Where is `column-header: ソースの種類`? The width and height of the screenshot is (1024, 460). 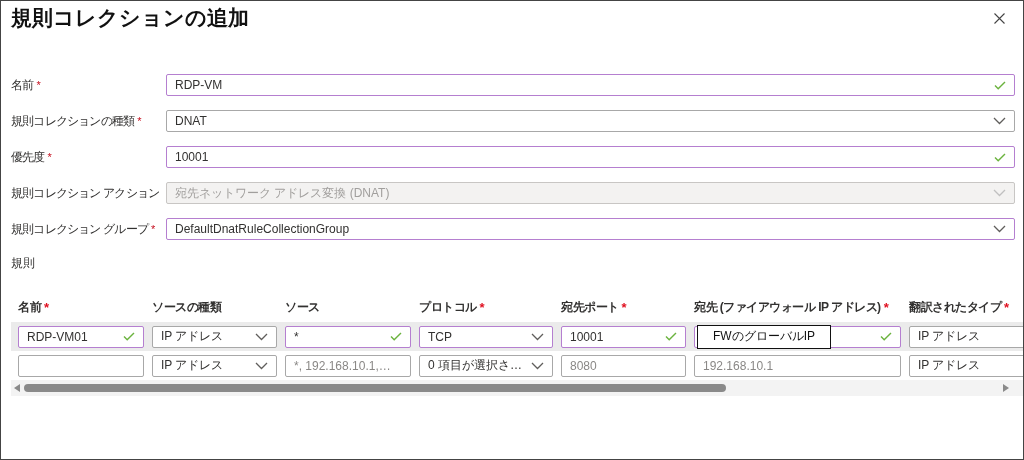
column-header: ソースの種類 is located at coordinates (186, 307).